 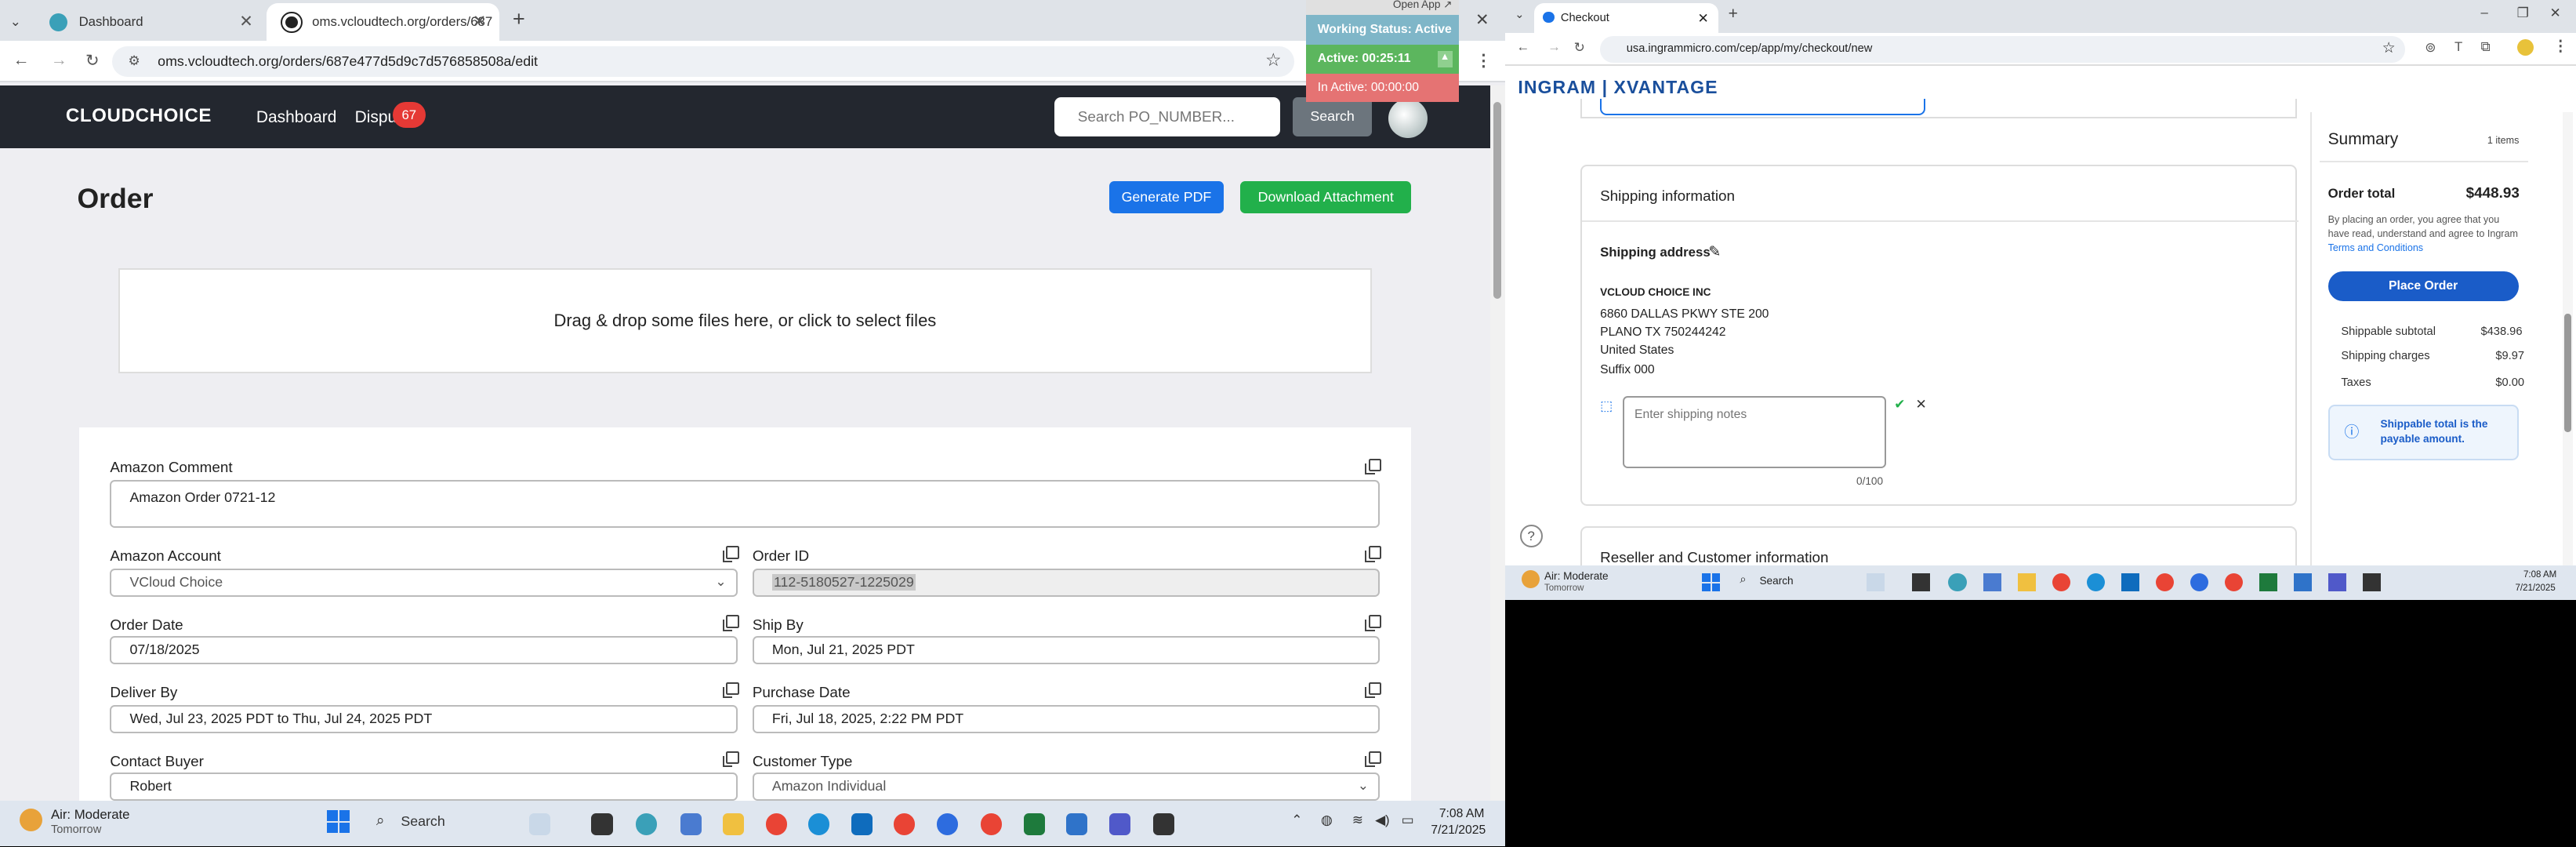 I want to click on confirm-check-icon: ✔, so click(x=1900, y=404).